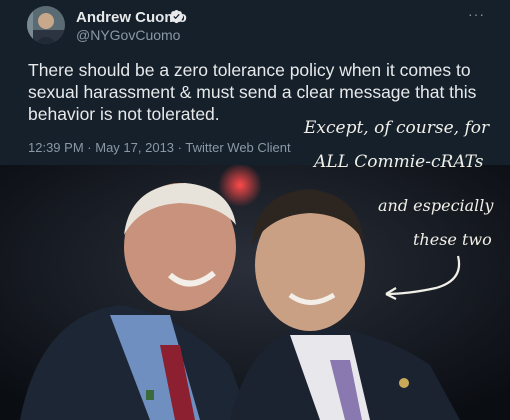 The image size is (510, 420). I want to click on verified-badge-icon, so click(176, 16).